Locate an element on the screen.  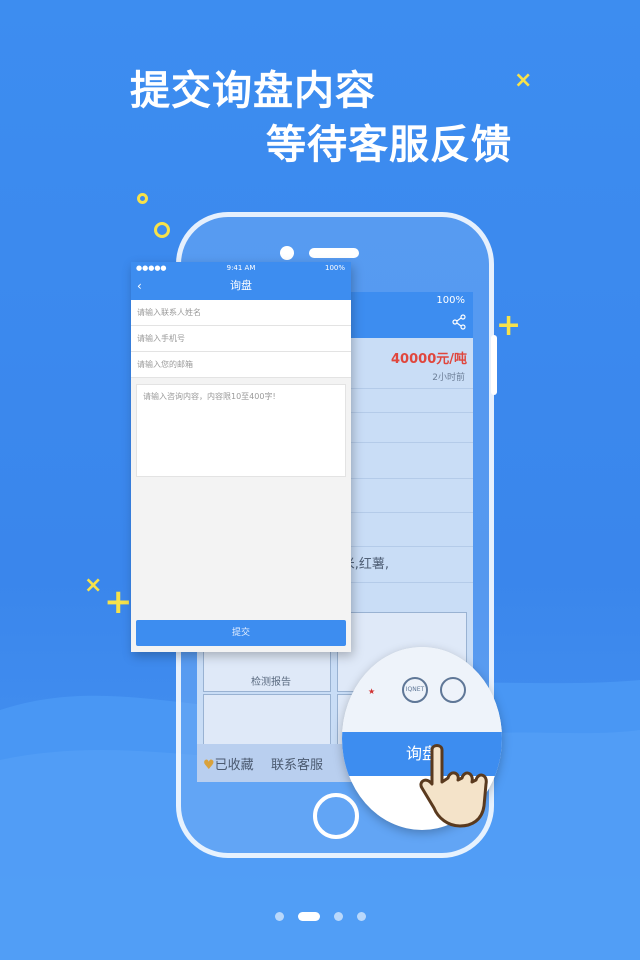
certificate-label: 检测报告 is located at coordinates (271, 682).